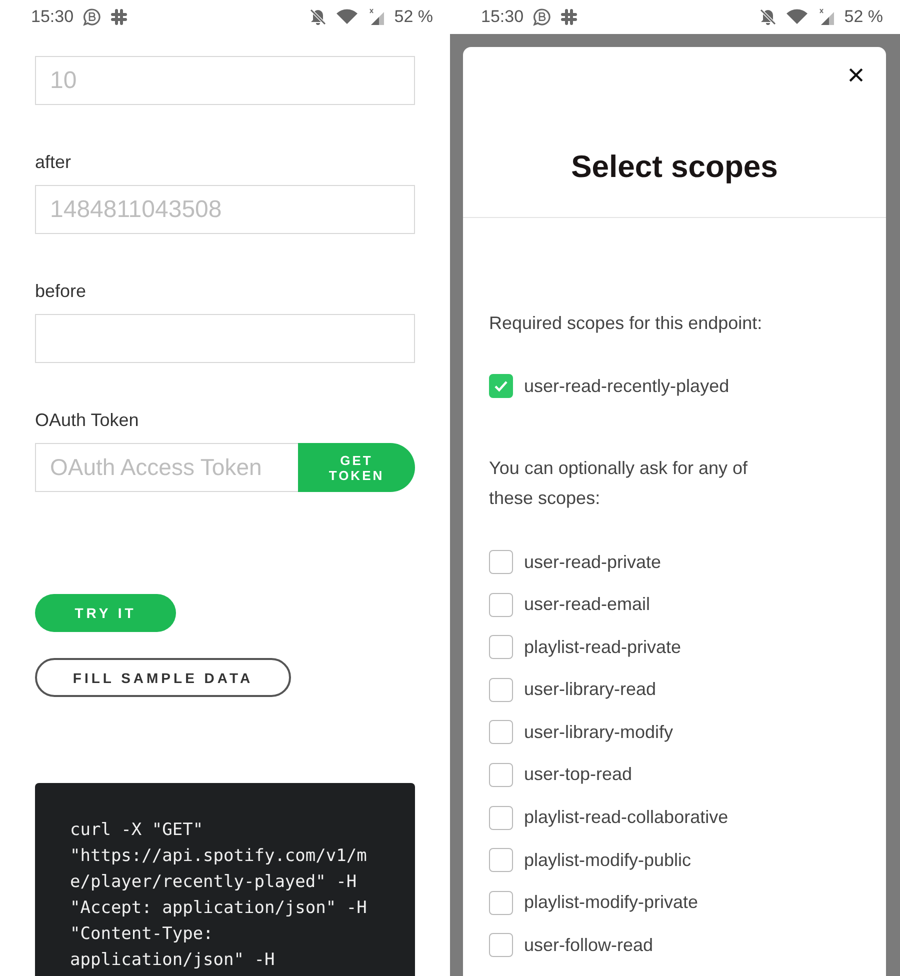  Describe the element at coordinates (856, 76) in the screenshot. I see `close-button: ×` at that location.